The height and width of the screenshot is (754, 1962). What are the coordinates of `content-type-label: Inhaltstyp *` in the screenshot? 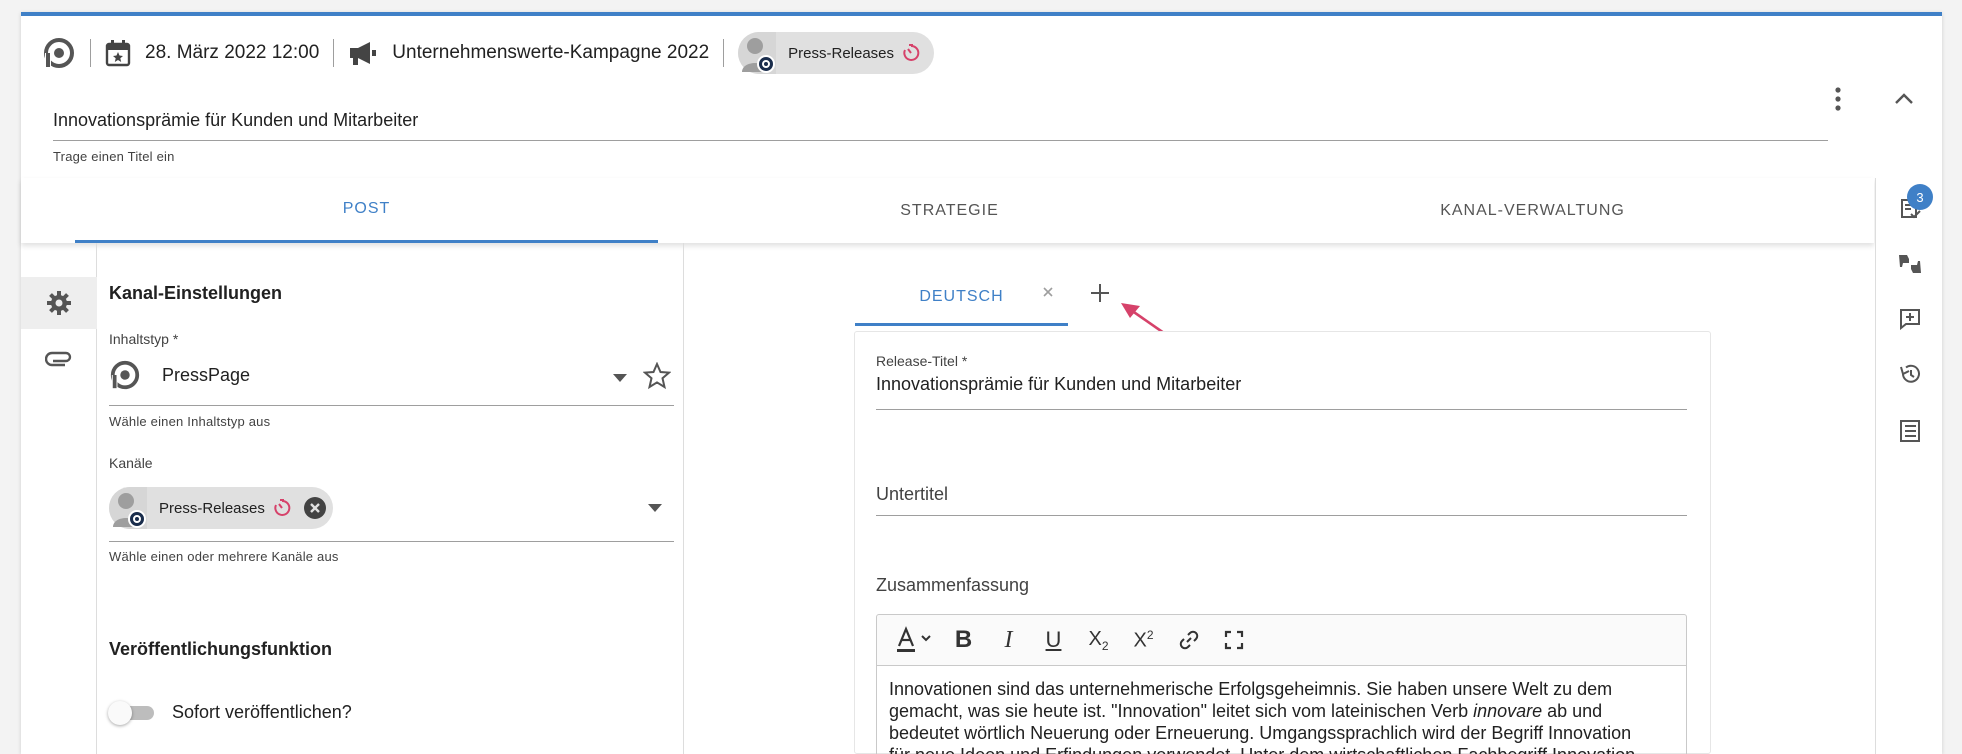 It's located at (144, 339).